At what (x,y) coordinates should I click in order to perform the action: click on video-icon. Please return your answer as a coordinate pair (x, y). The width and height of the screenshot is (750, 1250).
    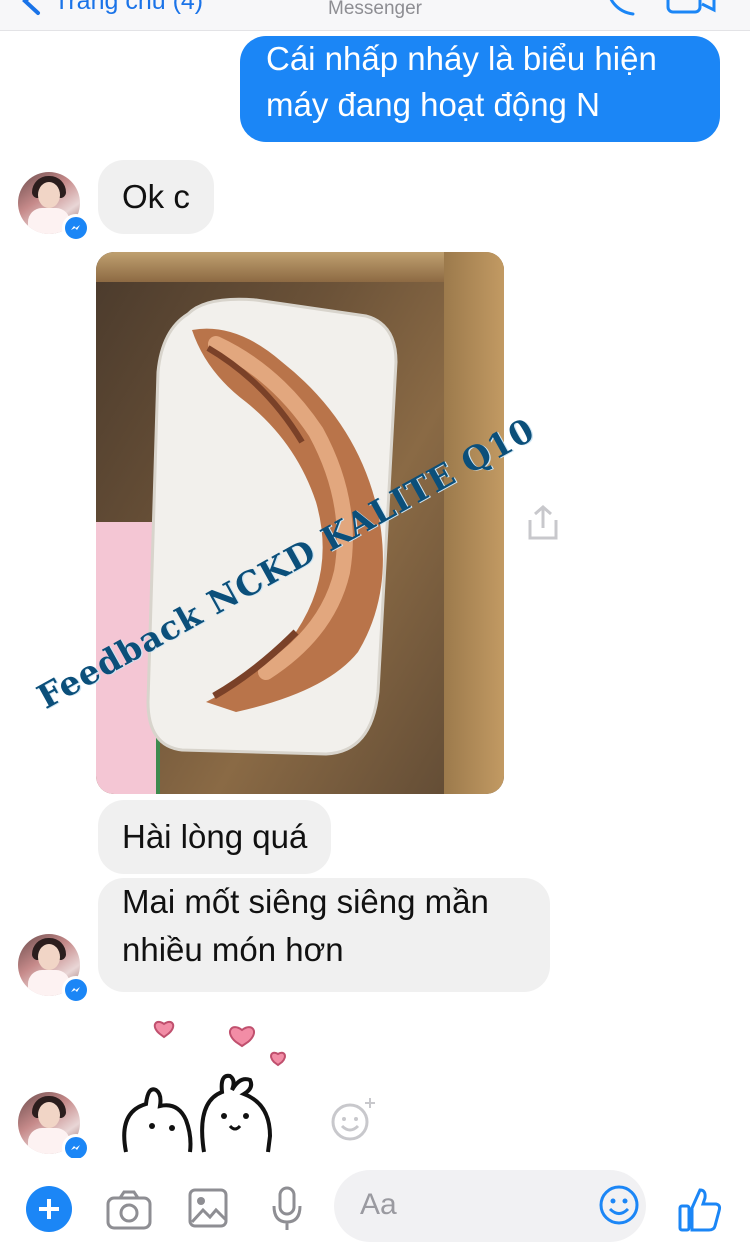
    Looking at the image, I should click on (690, 9).